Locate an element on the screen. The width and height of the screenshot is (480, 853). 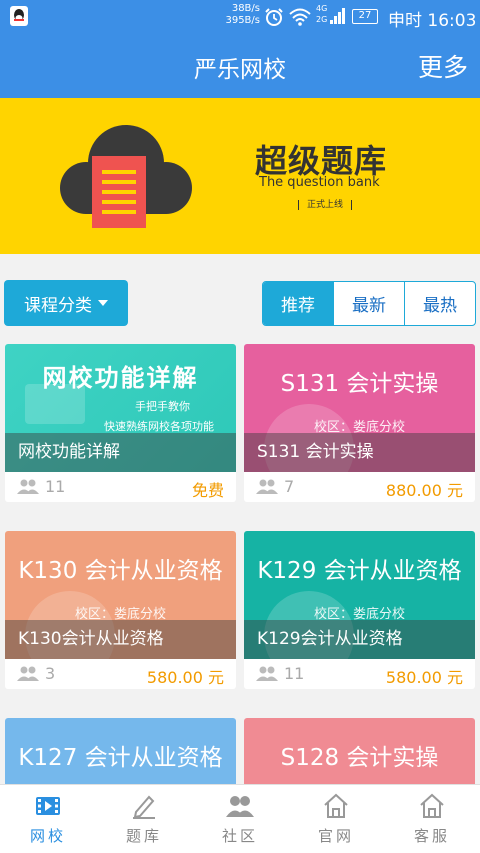
category-dropdown: 课程分类 is located at coordinates (66, 303).